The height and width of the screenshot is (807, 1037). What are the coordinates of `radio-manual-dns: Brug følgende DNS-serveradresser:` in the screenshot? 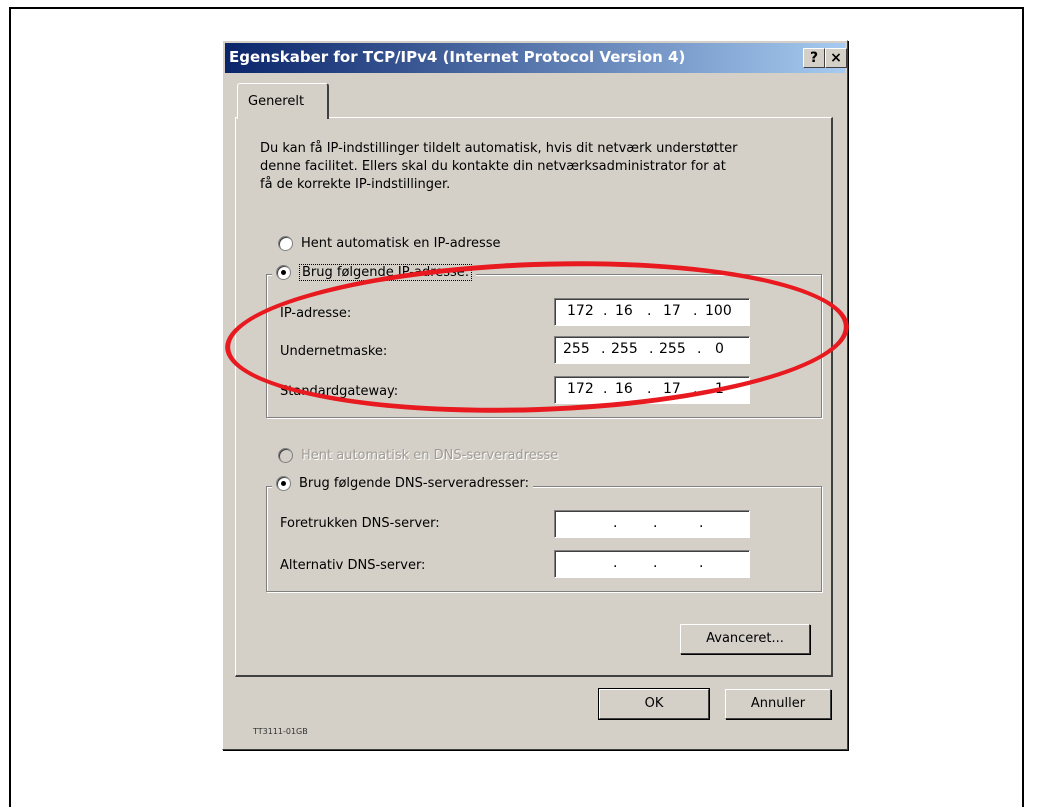 It's located at (403, 483).